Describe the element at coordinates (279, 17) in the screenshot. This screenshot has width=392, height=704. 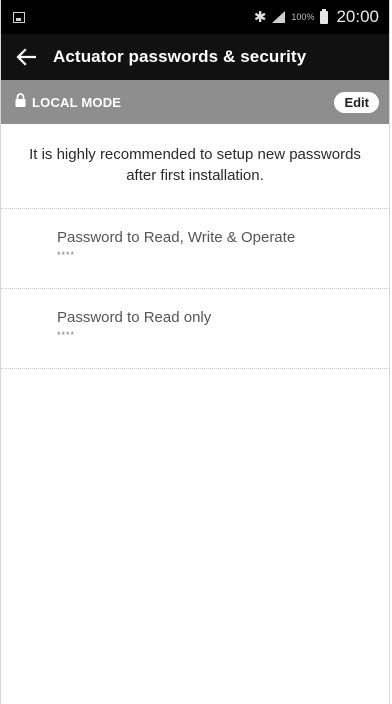
I see `signal-icon` at that location.